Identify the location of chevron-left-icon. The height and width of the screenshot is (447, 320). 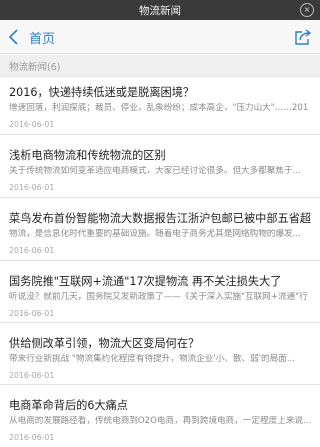
(13, 37).